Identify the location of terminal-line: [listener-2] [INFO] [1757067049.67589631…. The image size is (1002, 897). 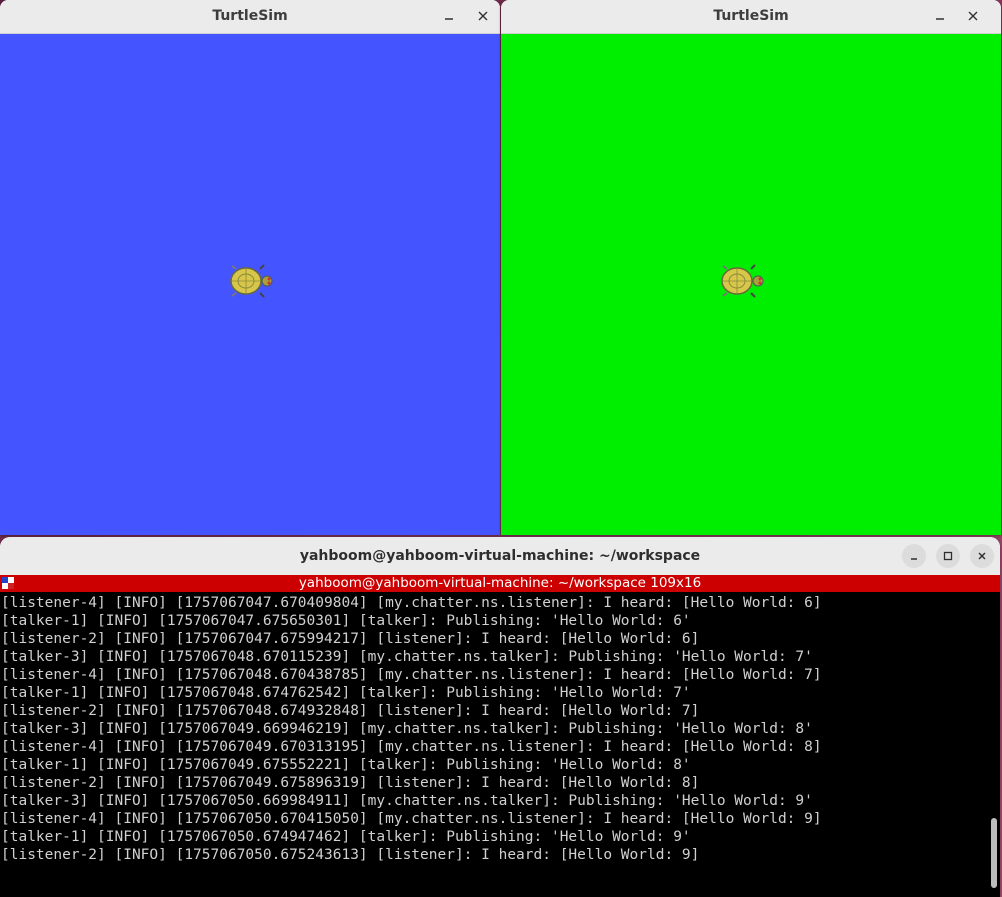
(350, 783).